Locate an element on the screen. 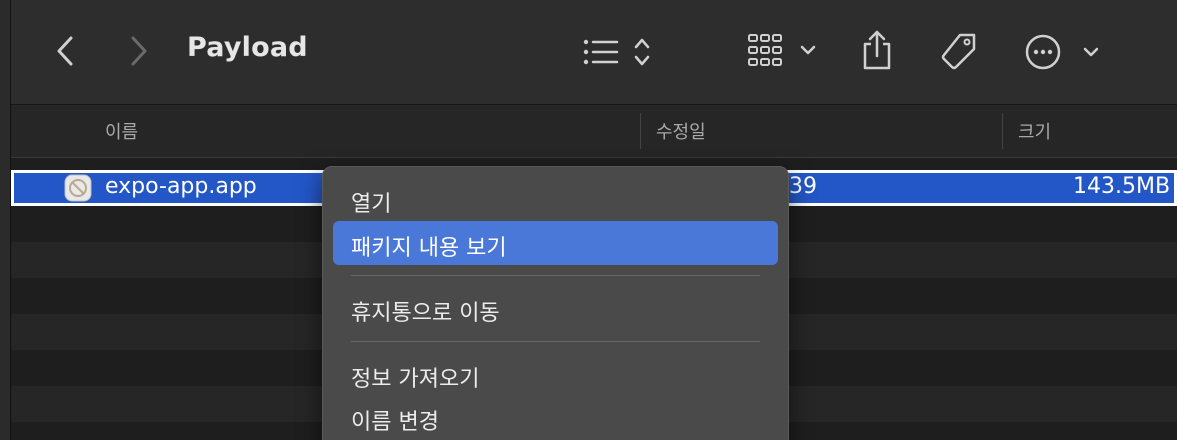  tag-icon is located at coordinates (958, 51).